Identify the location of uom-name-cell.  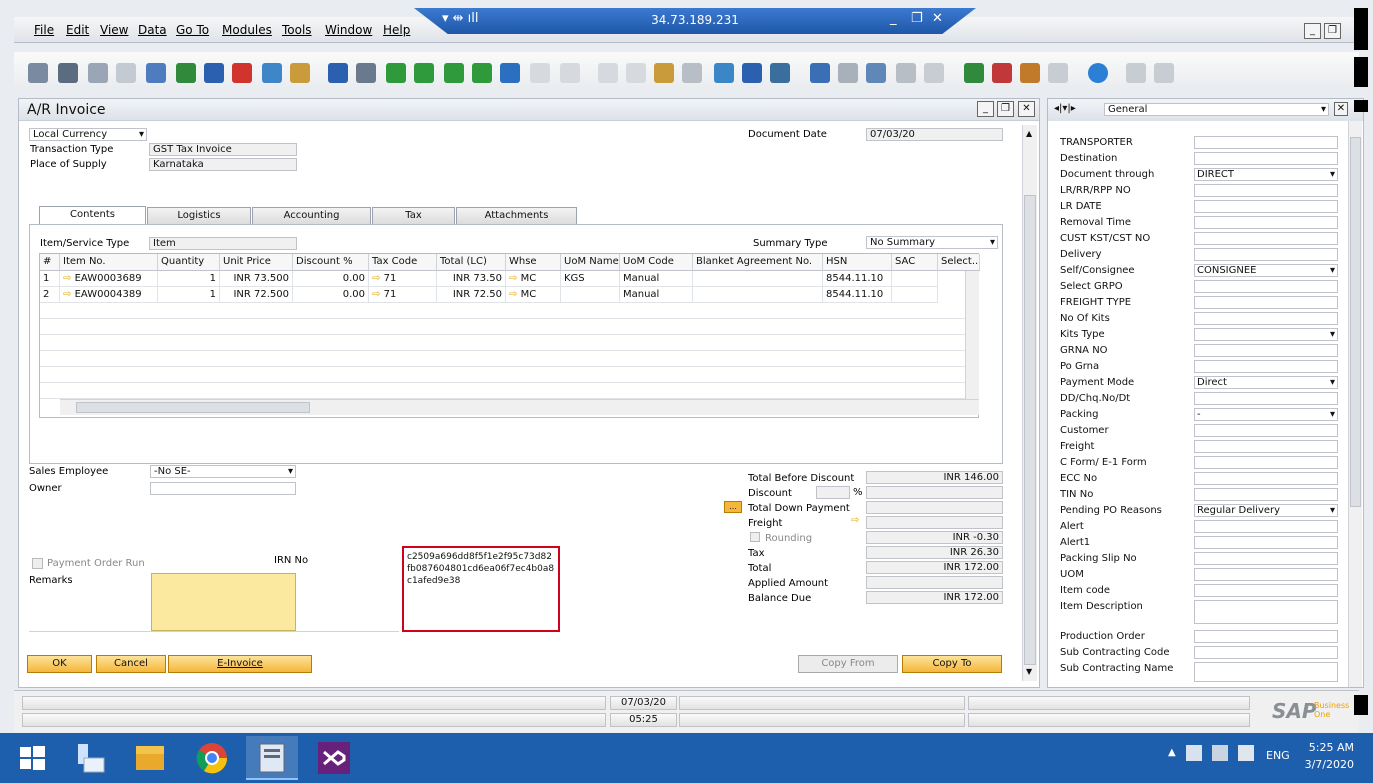
(590, 295).